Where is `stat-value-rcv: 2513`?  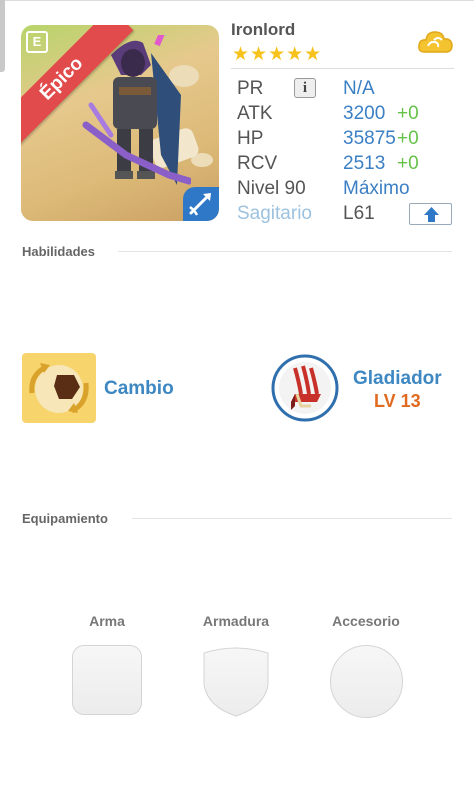 stat-value-rcv: 2513 is located at coordinates (364, 163).